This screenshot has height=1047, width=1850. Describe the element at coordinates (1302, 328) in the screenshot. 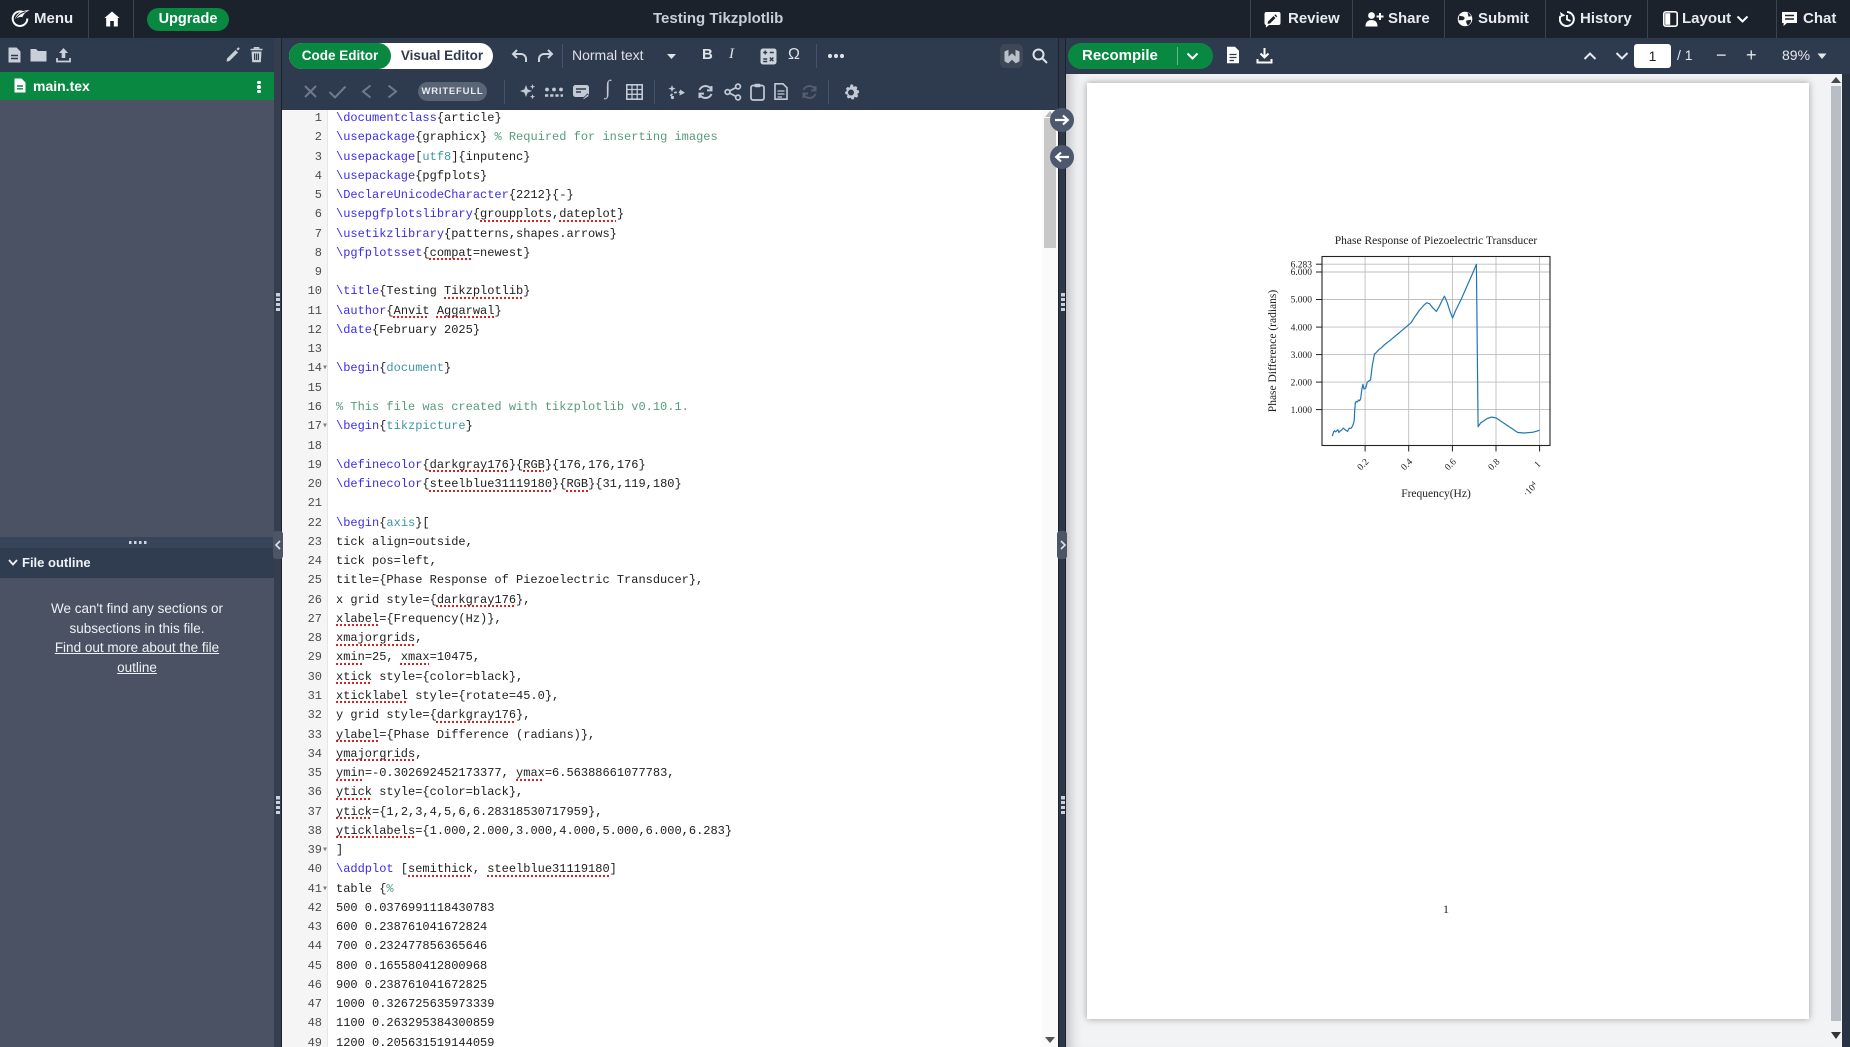

I see `svg-text: 4.000` at that location.